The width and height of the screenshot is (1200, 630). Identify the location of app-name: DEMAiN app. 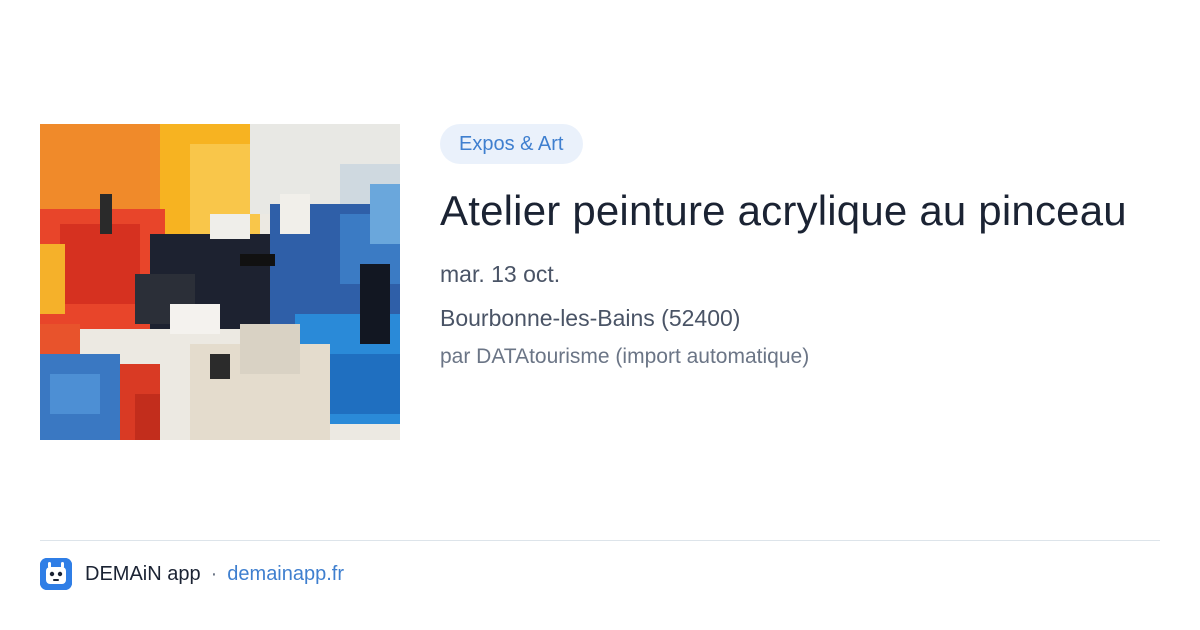
(143, 573).